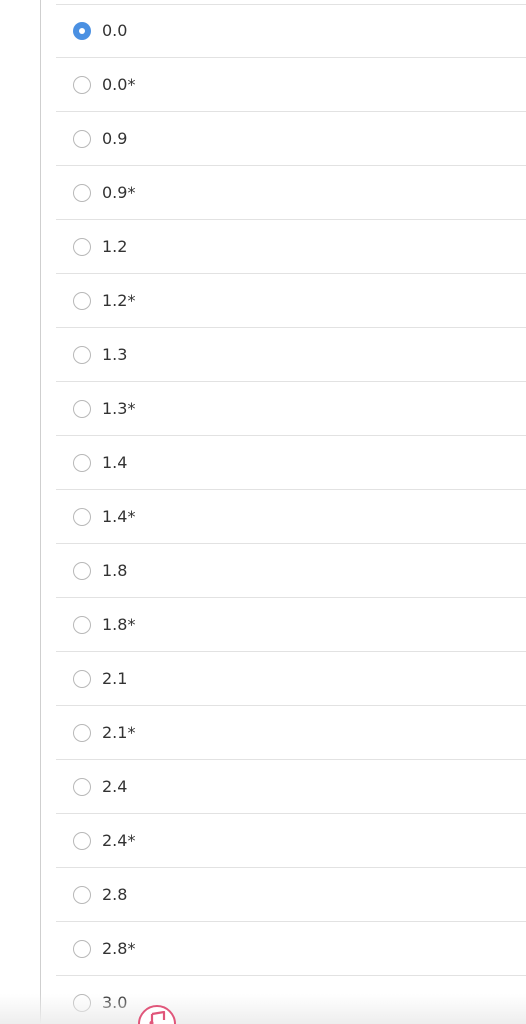 The width and height of the screenshot is (526, 1024). What do you see at coordinates (115, 462) in the screenshot?
I see `option-label: 1.4` at bounding box center [115, 462].